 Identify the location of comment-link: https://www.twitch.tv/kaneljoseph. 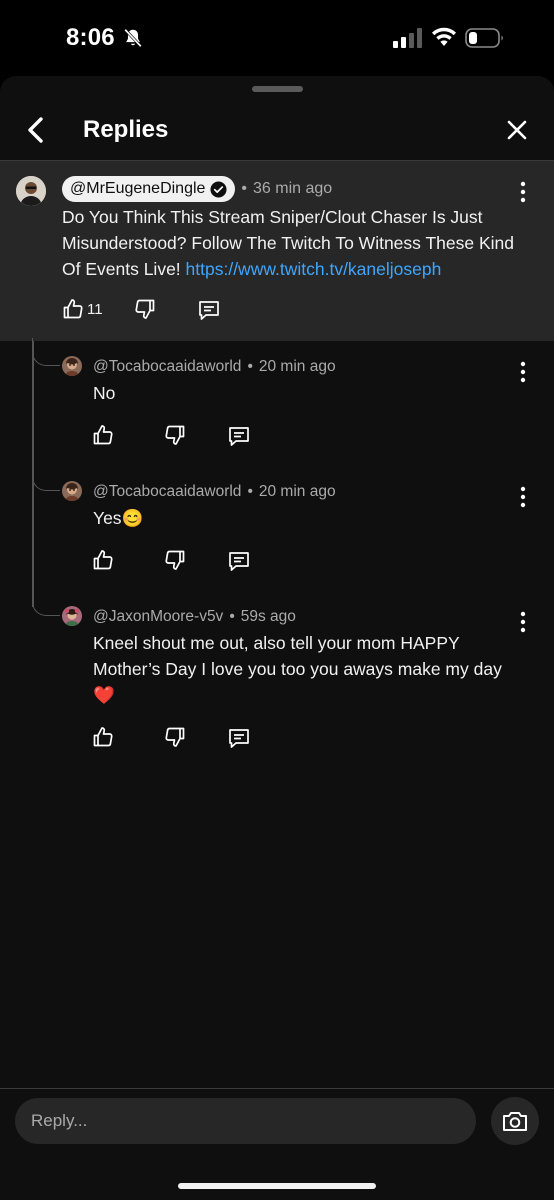
(314, 269).